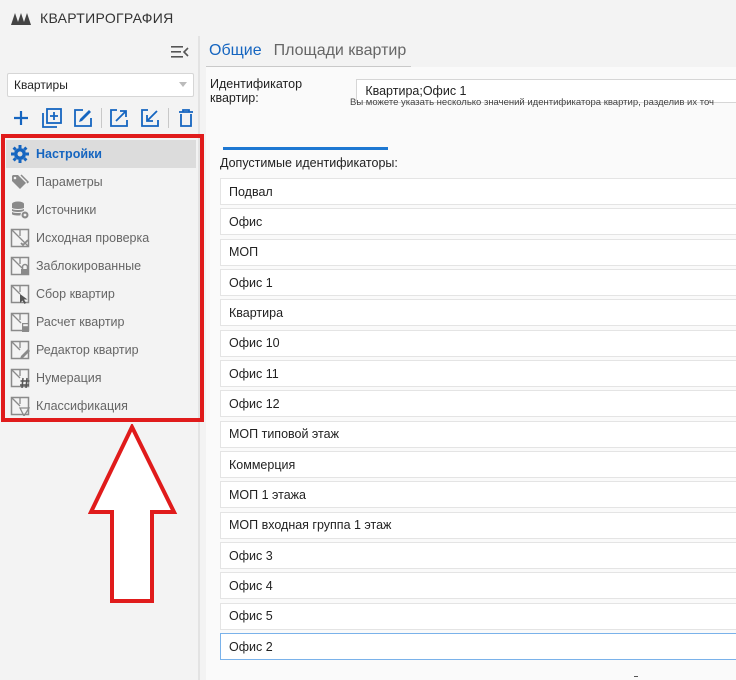 The height and width of the screenshot is (680, 736). I want to click on delete-button, so click(186, 118).